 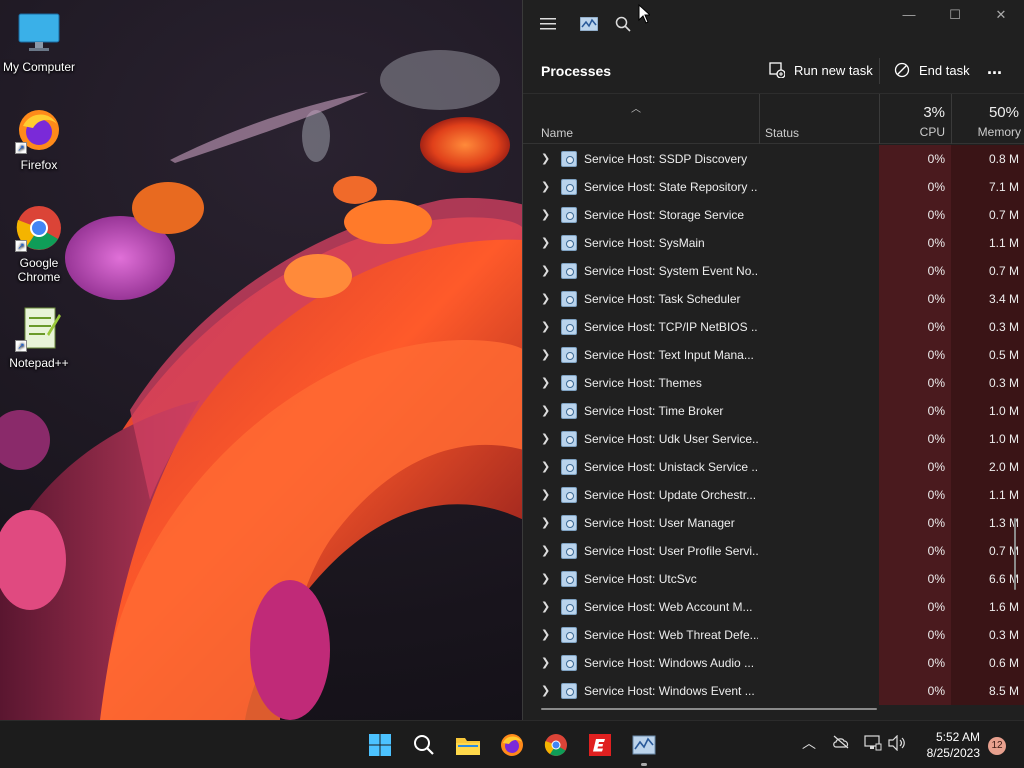 I want to click on table-row: ❯ Service Host: Time Broker 0% 1.0 M, so click(x=773, y=411).